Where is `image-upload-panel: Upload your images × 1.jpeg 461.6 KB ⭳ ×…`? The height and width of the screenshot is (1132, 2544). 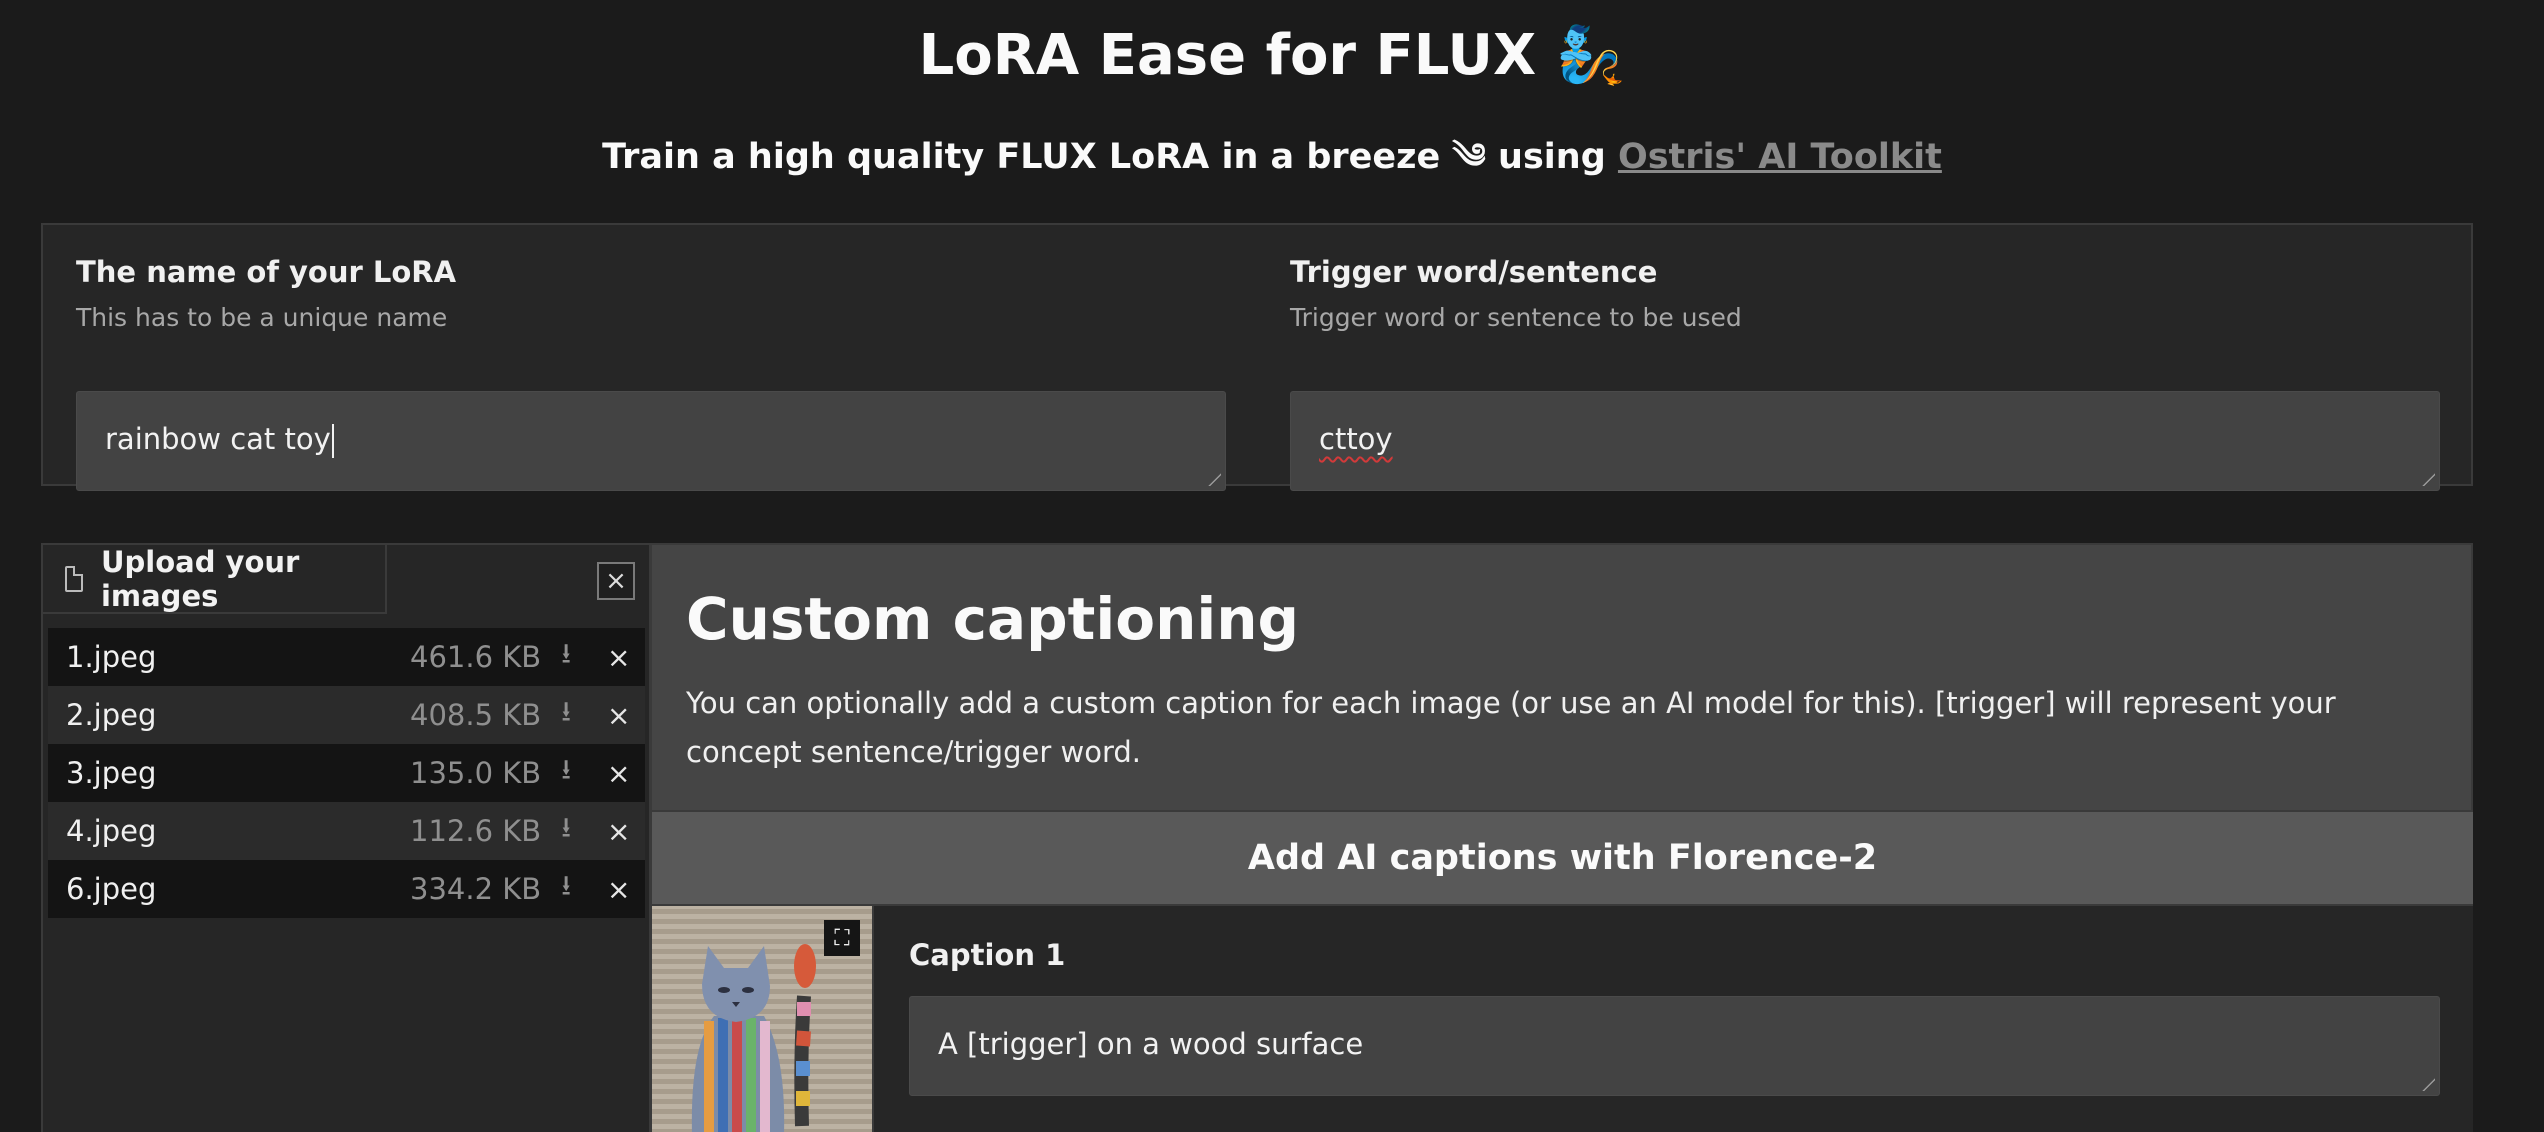 image-upload-panel: Upload your images × 1.jpeg 461.6 KB ⭳ ×… is located at coordinates (346, 837).